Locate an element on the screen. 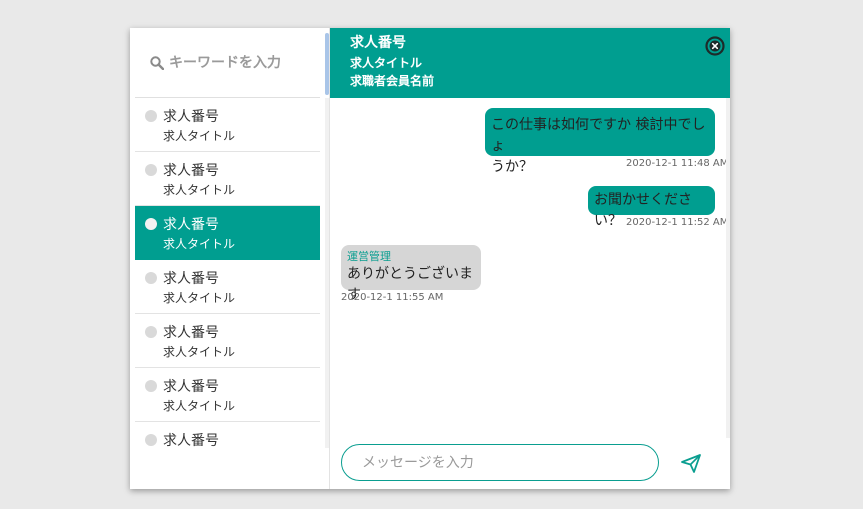 The width and height of the screenshot is (863, 509). message-text: この仕事は如何ですか 検討中でしょ is located at coordinates (598, 135).